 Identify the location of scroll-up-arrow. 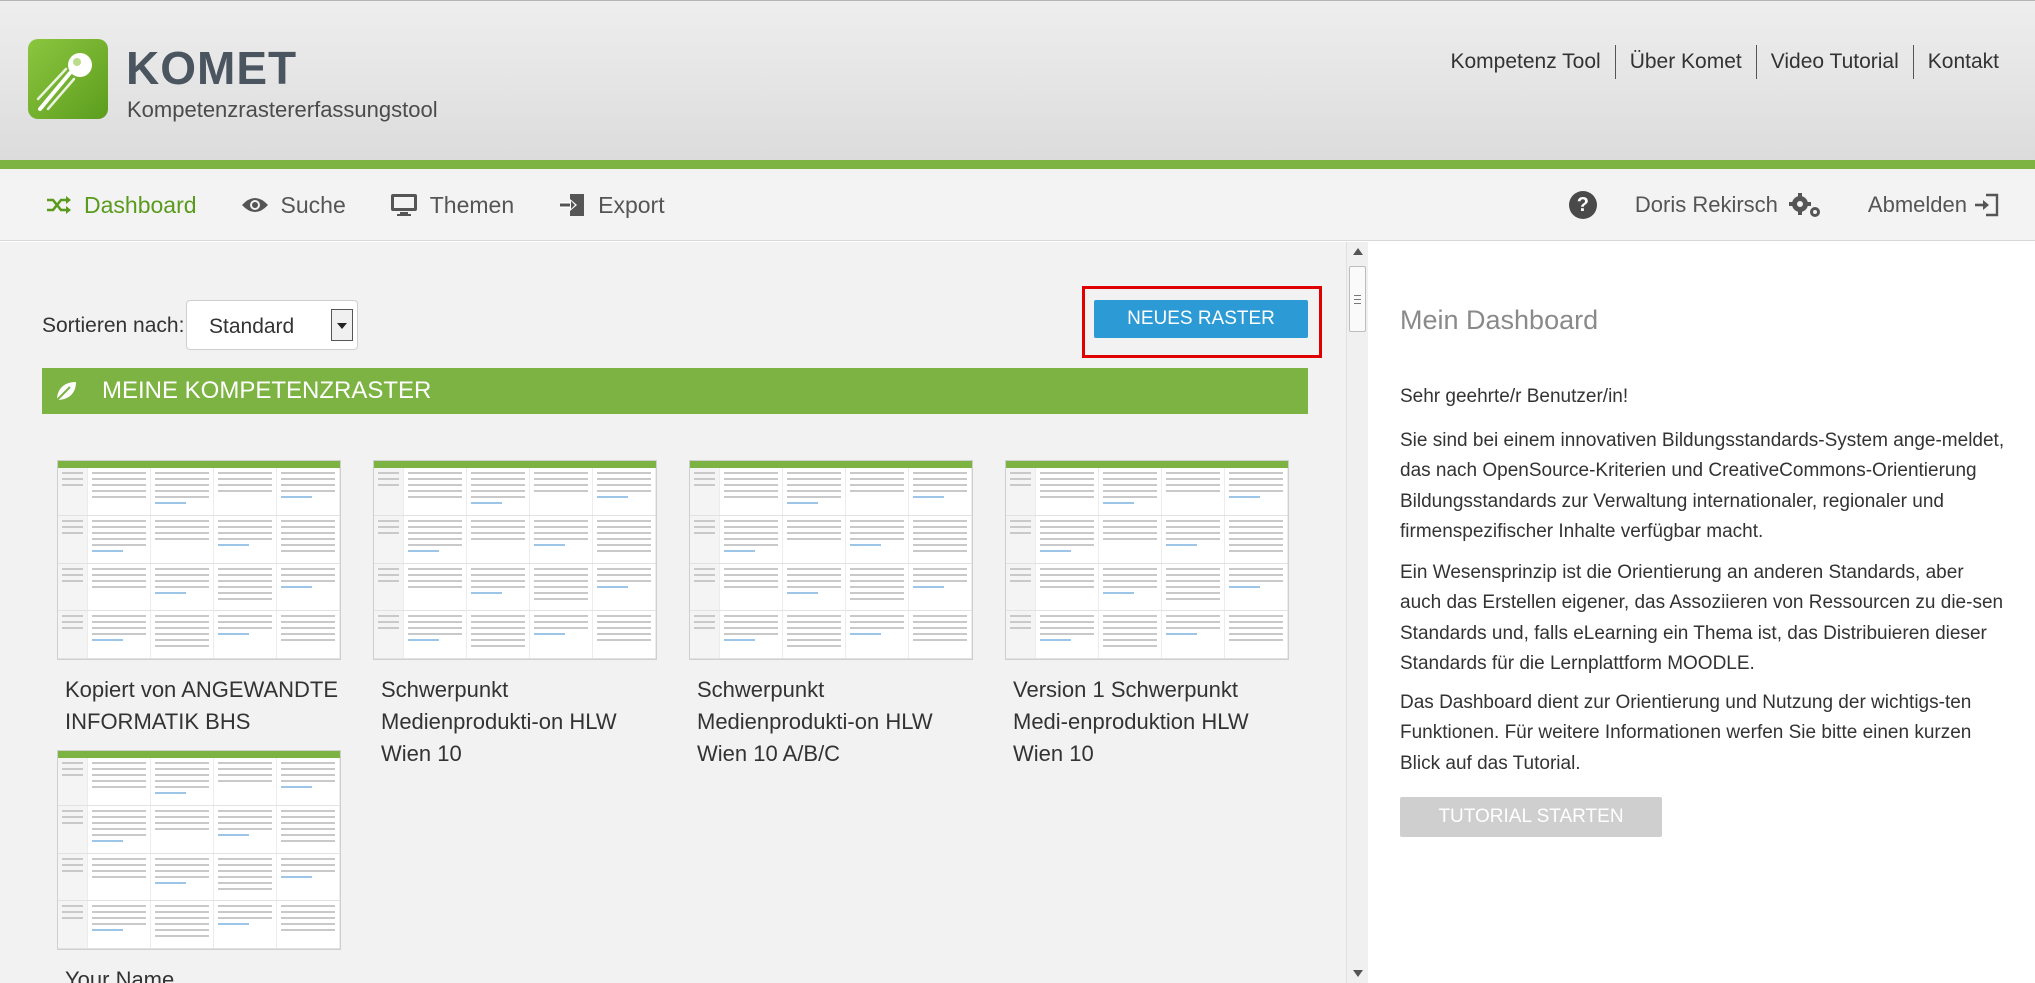
(1358, 251).